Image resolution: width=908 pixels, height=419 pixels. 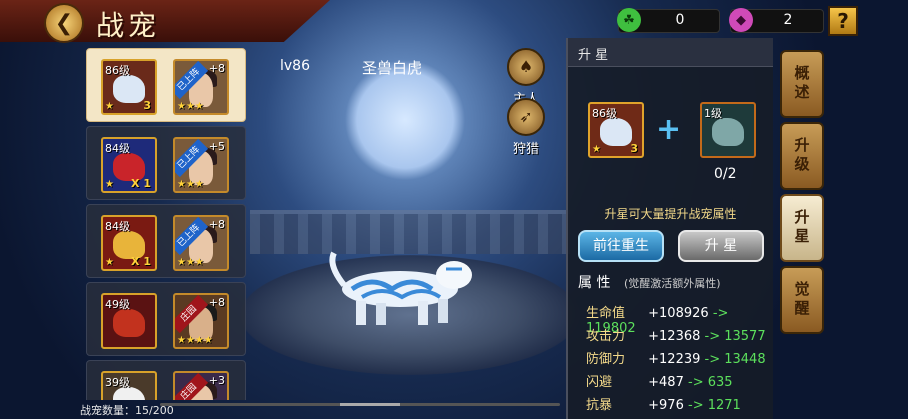 What do you see at coordinates (606, 336) in the screenshot?
I see `attribute-name: 攻击力` at bounding box center [606, 336].